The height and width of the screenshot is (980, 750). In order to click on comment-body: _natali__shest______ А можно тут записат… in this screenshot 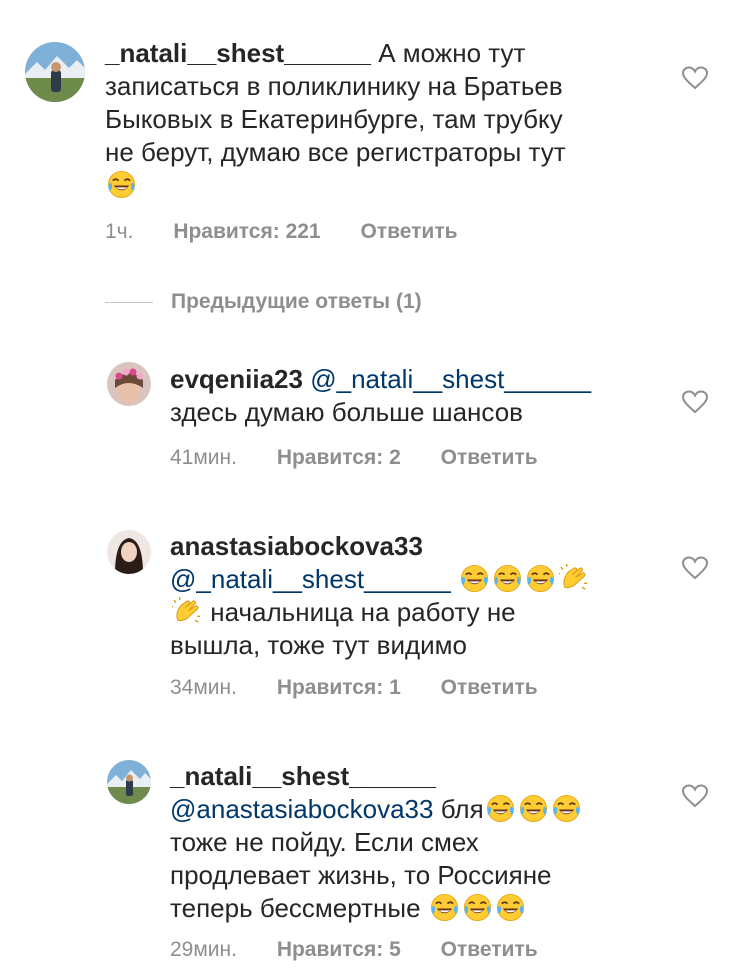, I will do `click(385, 119)`.